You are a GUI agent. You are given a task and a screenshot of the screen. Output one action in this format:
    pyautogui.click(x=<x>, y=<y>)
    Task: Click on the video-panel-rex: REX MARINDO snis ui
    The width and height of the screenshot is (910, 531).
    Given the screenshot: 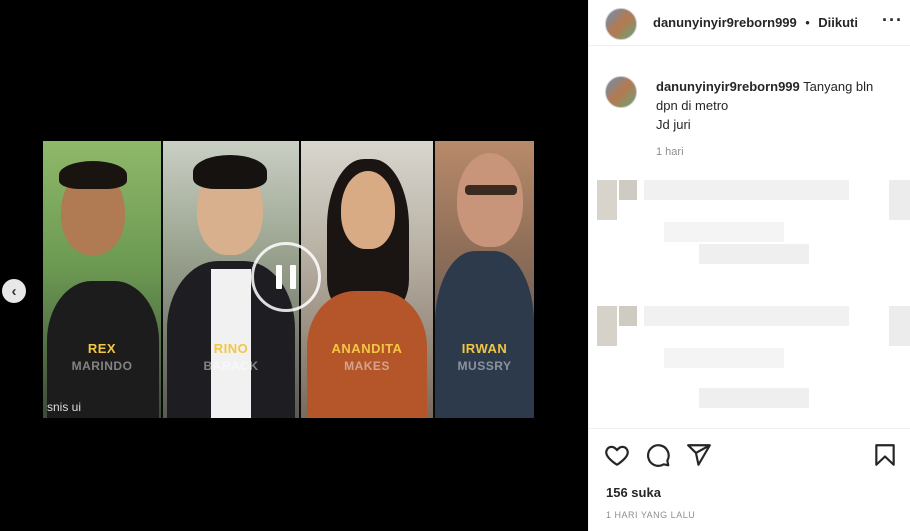 What is the action you would take?
    pyautogui.click(x=103, y=279)
    